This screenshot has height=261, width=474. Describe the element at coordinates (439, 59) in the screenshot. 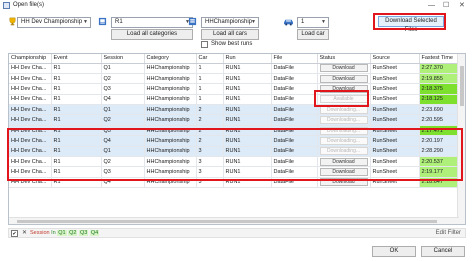

I see `column-header: Fastest Time` at that location.